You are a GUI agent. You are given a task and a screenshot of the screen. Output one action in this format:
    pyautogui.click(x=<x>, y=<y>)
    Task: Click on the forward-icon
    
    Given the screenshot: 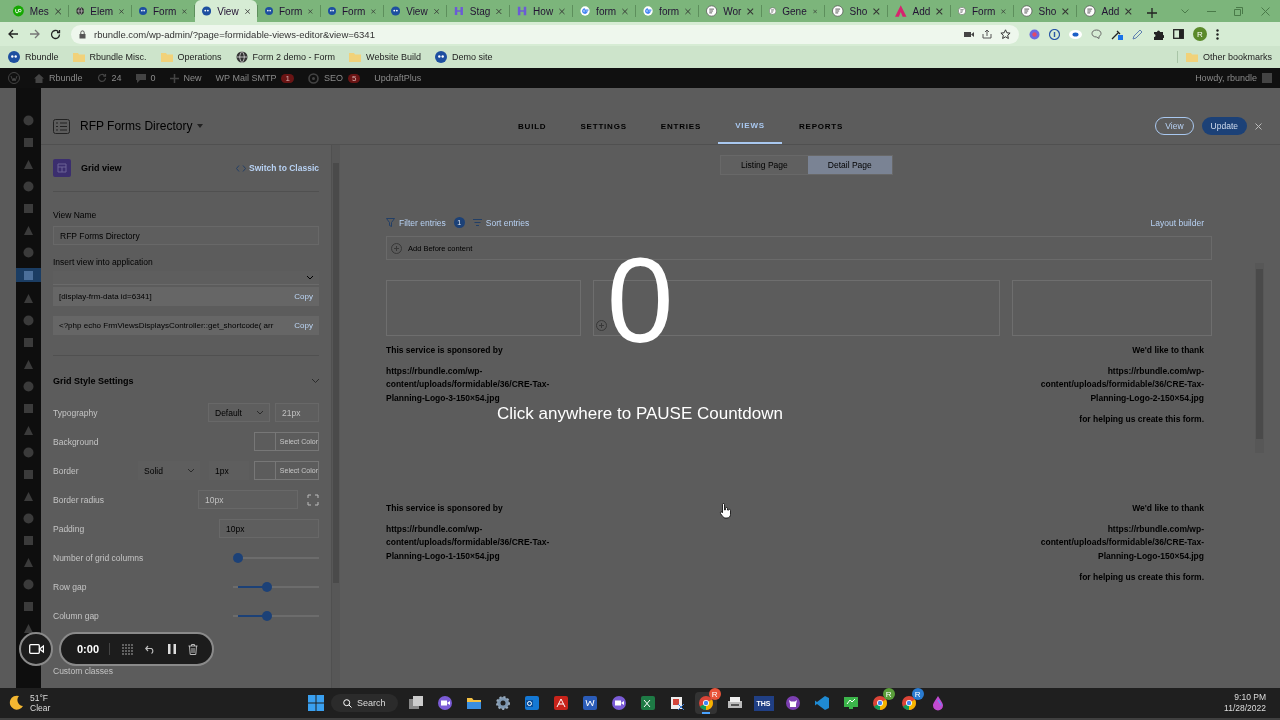 What is the action you would take?
    pyautogui.click(x=34, y=34)
    